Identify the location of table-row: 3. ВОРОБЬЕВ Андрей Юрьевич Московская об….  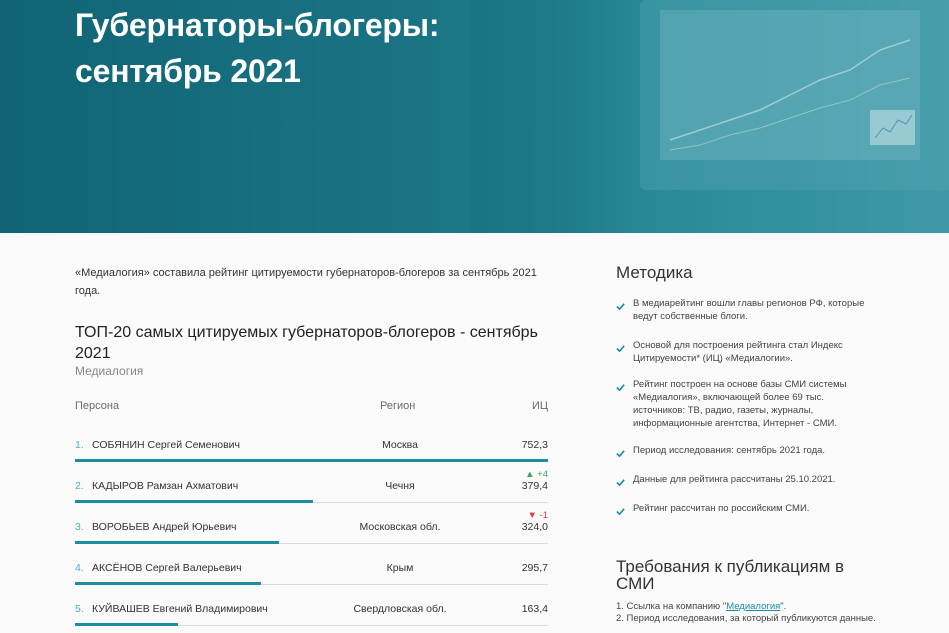
(311, 523).